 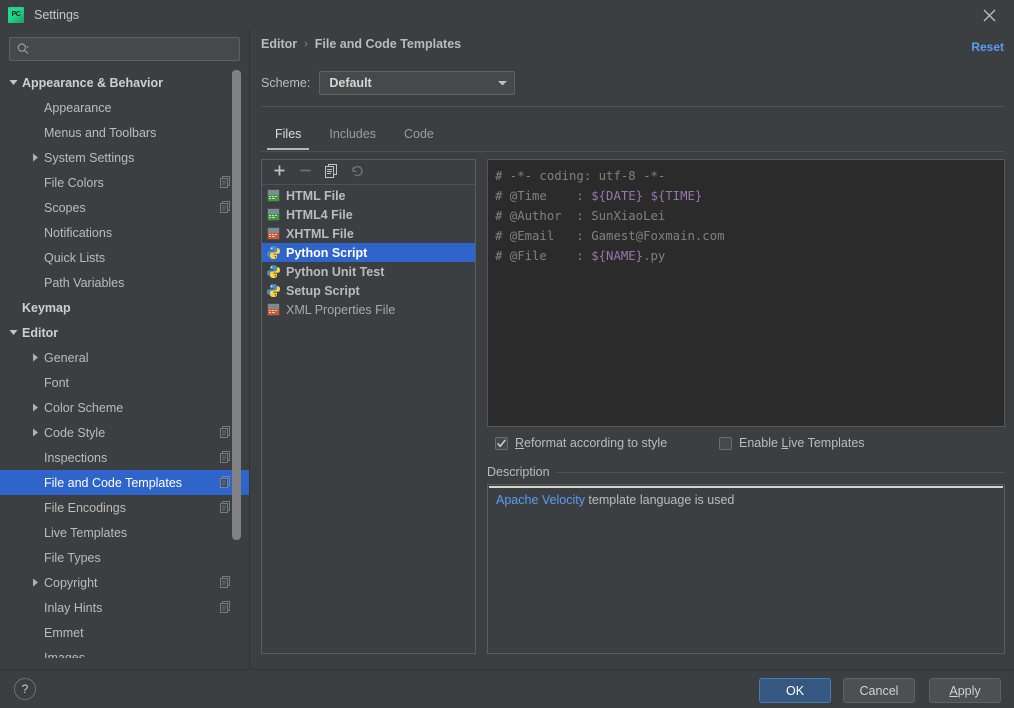 What do you see at coordinates (279, 44) in the screenshot?
I see `breadcrumb-parent: Editor` at bounding box center [279, 44].